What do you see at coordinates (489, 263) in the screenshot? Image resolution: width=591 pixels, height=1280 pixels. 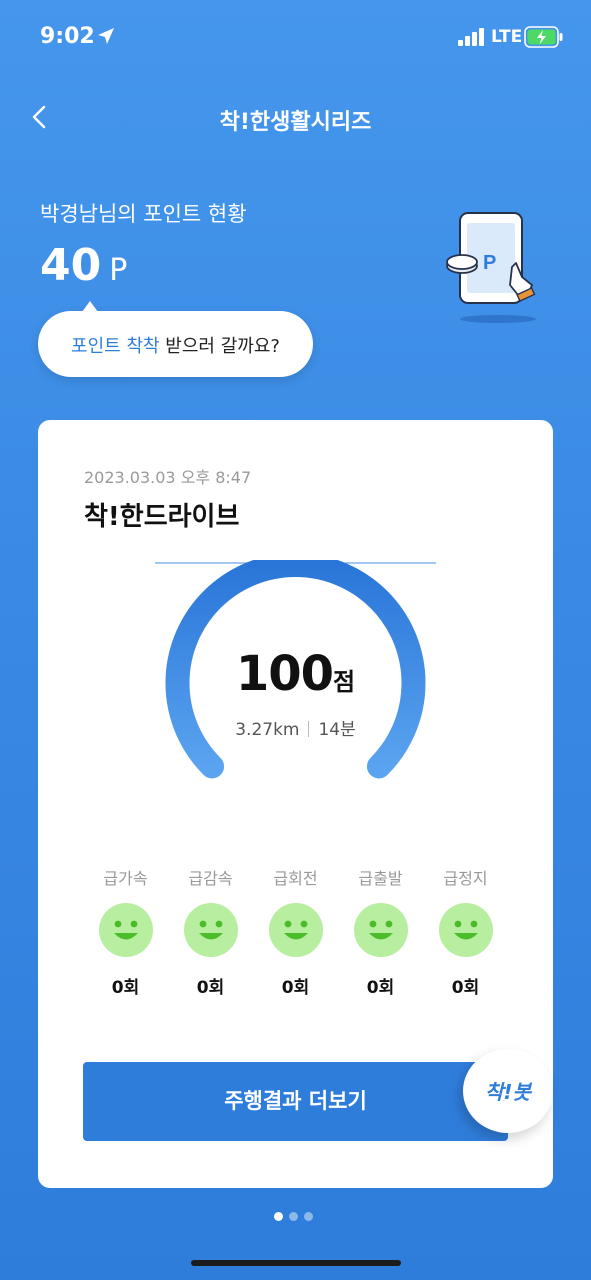 I see `svg-text: P` at bounding box center [489, 263].